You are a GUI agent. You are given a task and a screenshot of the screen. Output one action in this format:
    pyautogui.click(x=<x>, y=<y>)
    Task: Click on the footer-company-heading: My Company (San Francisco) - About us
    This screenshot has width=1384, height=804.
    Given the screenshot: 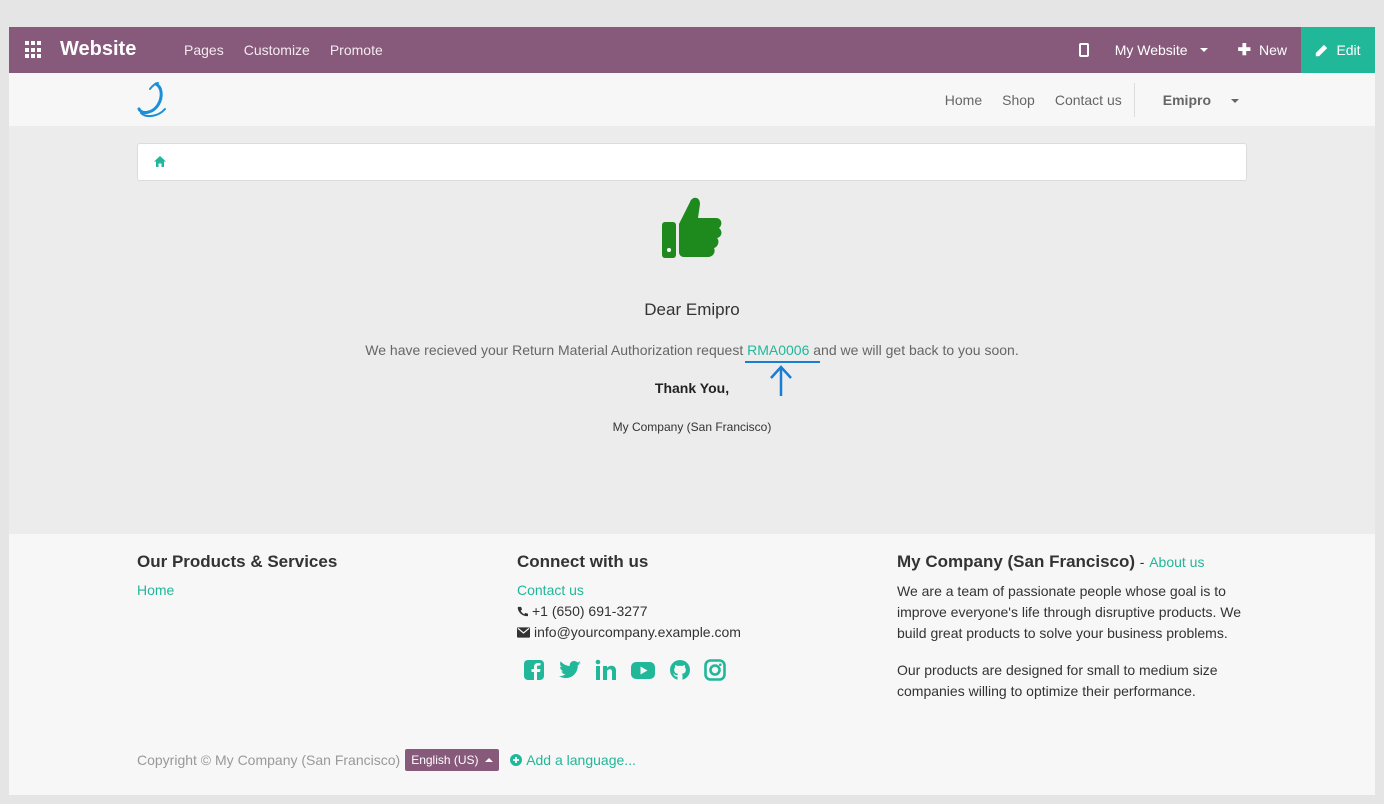 What is the action you would take?
    pyautogui.click(x=1072, y=562)
    